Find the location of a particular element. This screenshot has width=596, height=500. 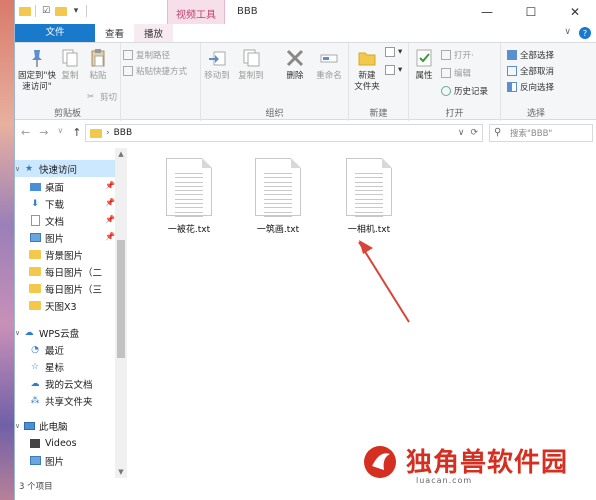

download-icon: ⬇ is located at coordinates (35, 203).